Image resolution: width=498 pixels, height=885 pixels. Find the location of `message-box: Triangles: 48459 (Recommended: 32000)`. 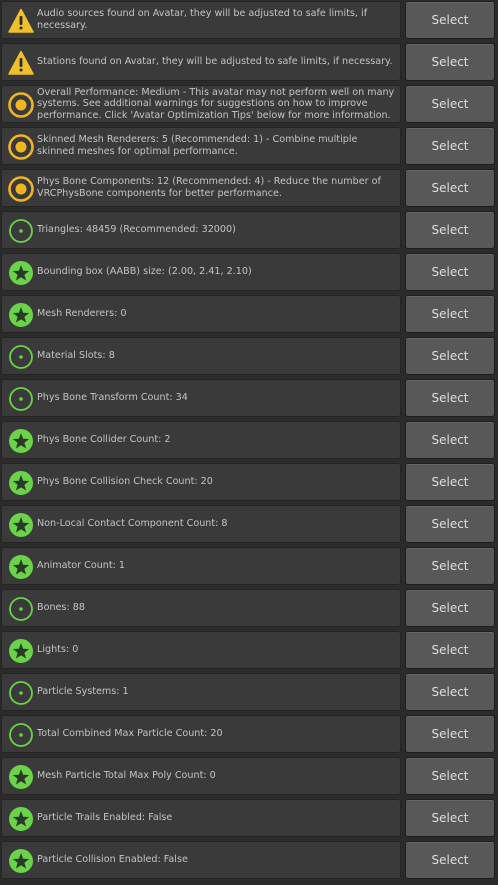

message-box: Triangles: 48459 (Recommended: 32000) is located at coordinates (201, 230).